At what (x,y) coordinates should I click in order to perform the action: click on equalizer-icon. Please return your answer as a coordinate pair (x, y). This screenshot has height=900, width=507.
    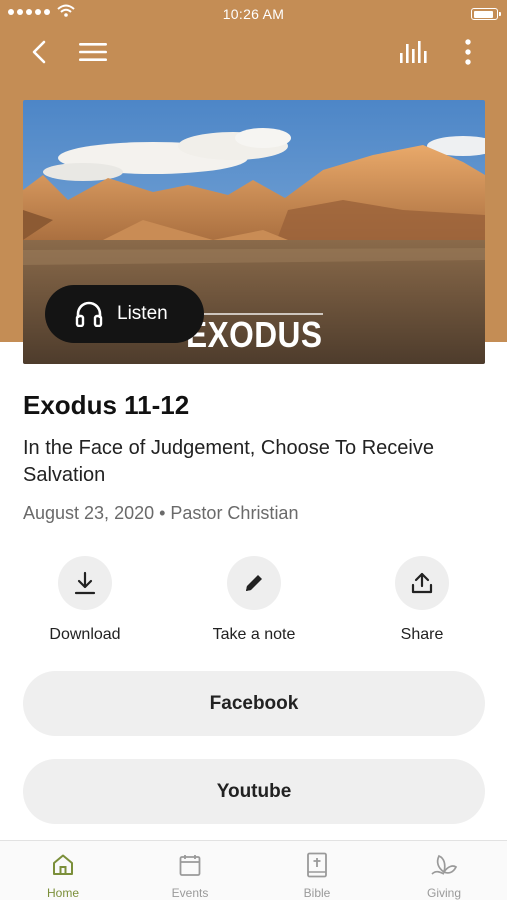
    Looking at the image, I should click on (413, 52).